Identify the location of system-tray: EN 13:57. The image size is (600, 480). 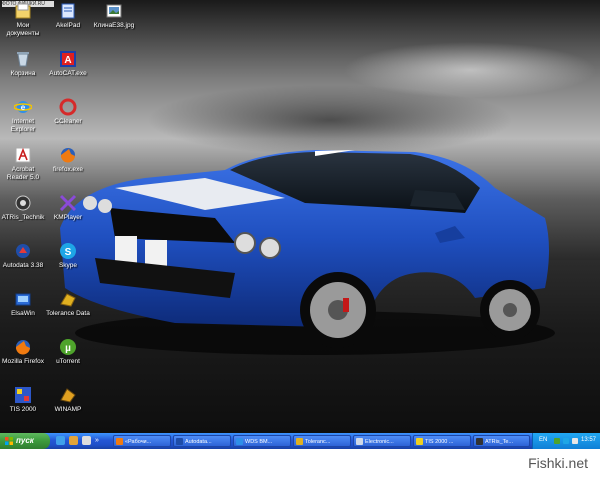
(566, 441).